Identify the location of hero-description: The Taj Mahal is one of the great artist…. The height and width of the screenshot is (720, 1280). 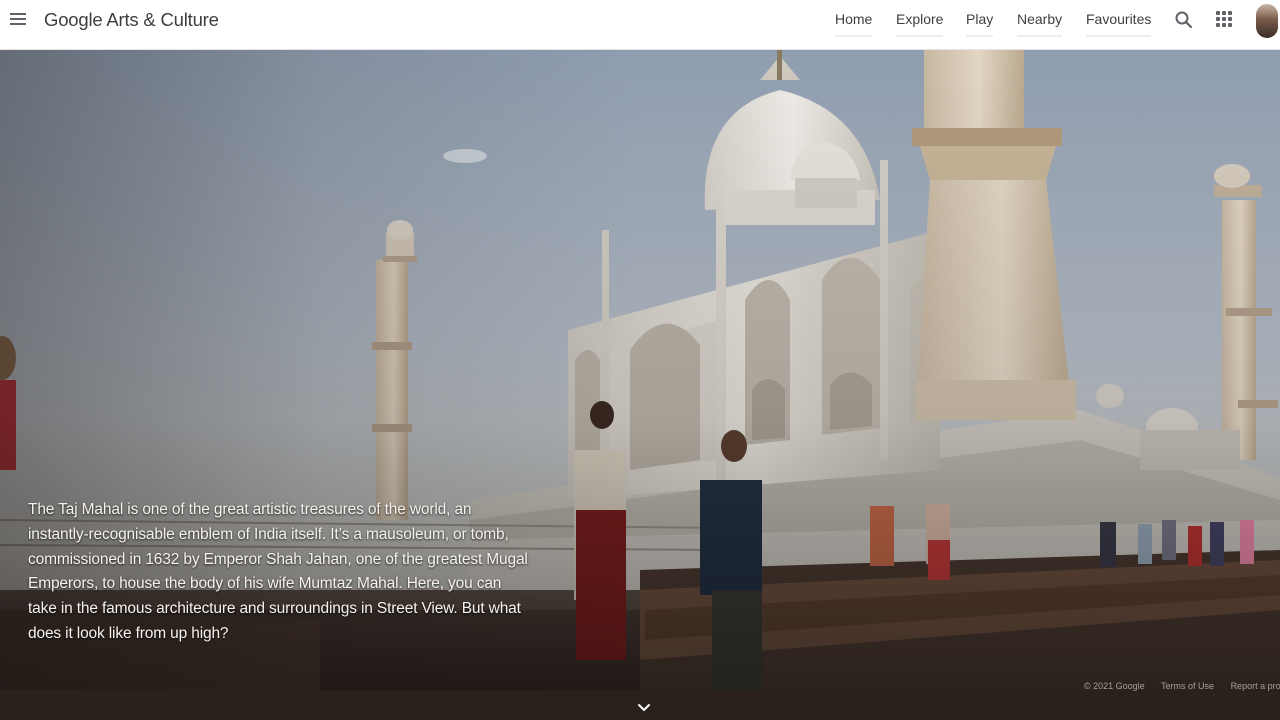
(288, 572).